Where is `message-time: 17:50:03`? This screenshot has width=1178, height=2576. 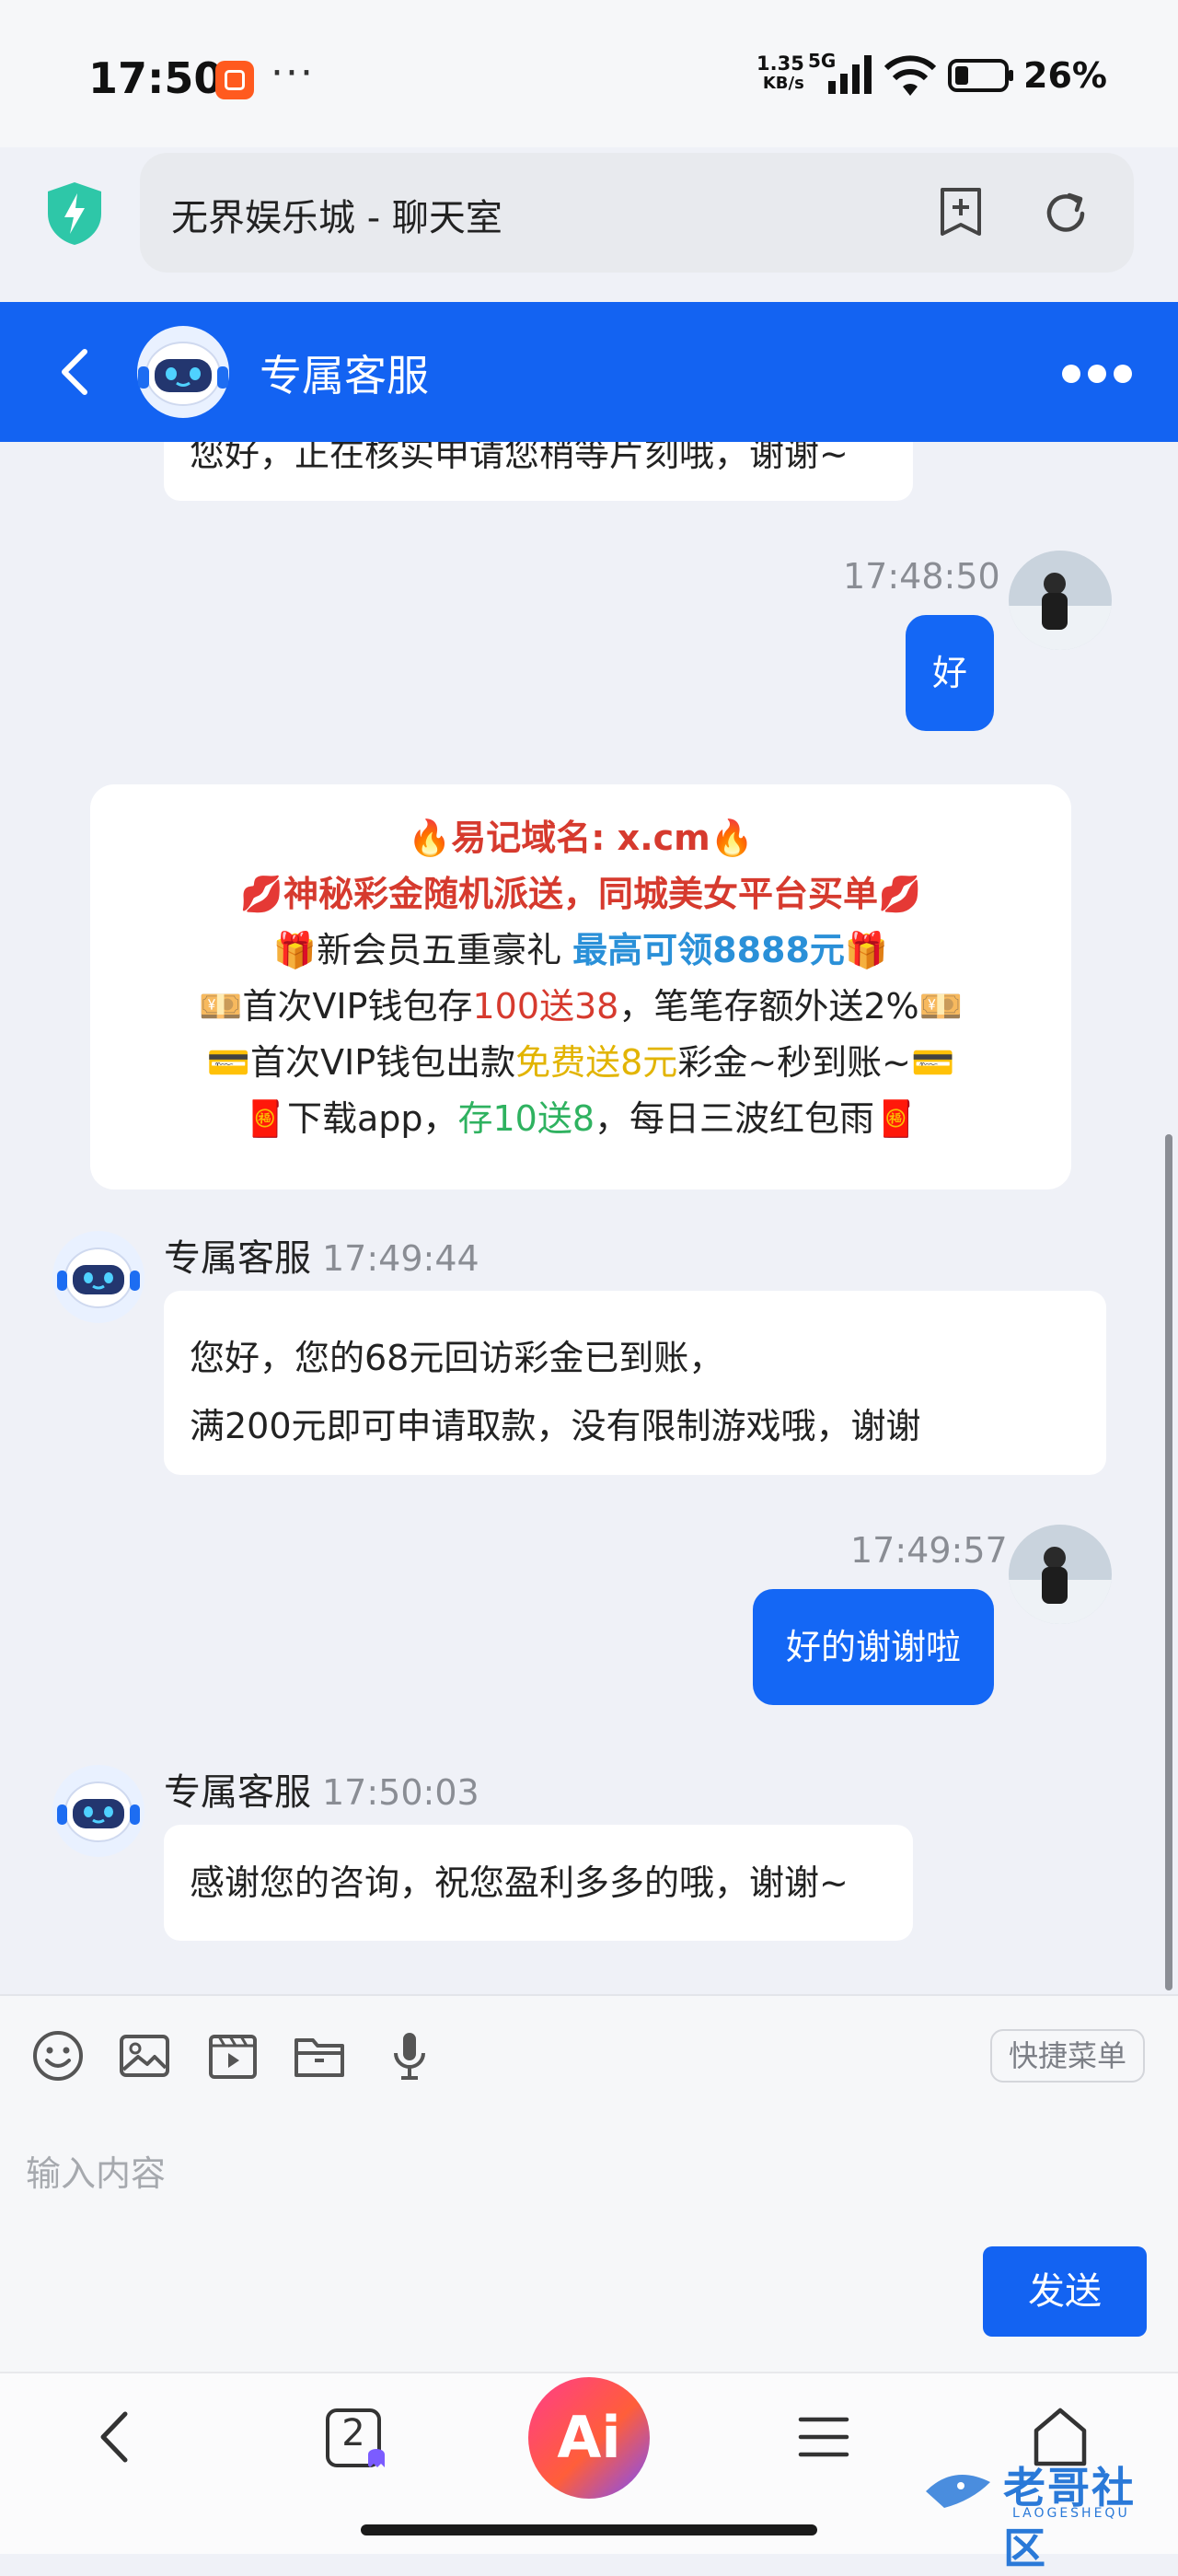 message-time: 17:50:03 is located at coordinates (400, 1792).